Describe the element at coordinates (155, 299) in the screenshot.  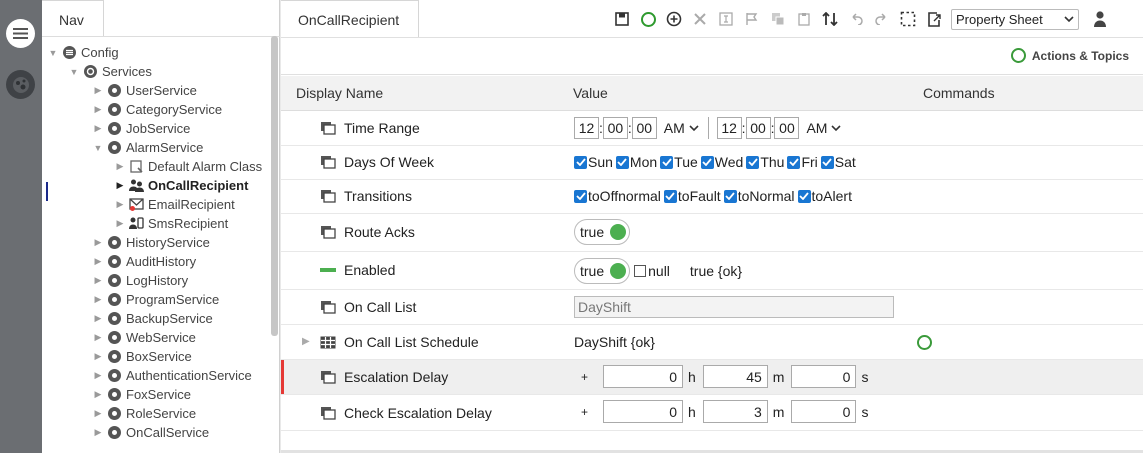
I see `tree-item-programservice: ▶ ProgramService` at that location.